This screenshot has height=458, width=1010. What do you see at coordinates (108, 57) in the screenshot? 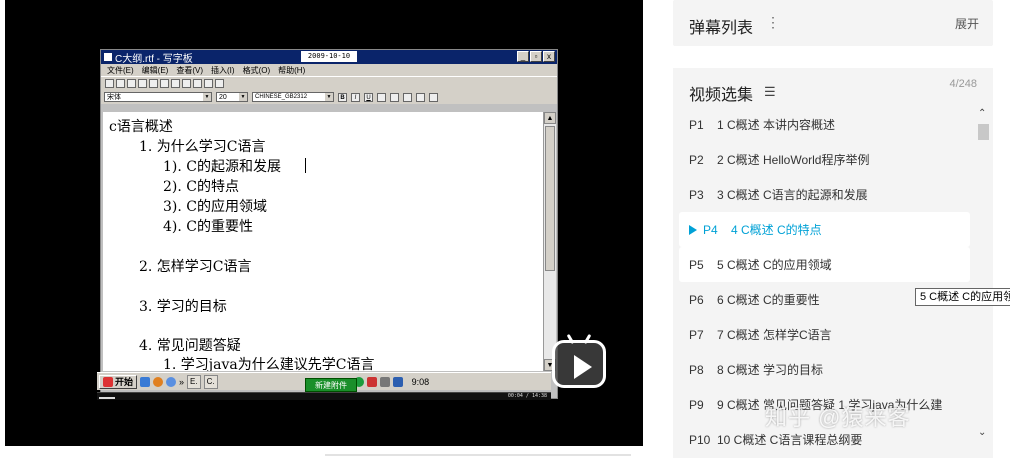
I see `wordpad-icon` at bounding box center [108, 57].